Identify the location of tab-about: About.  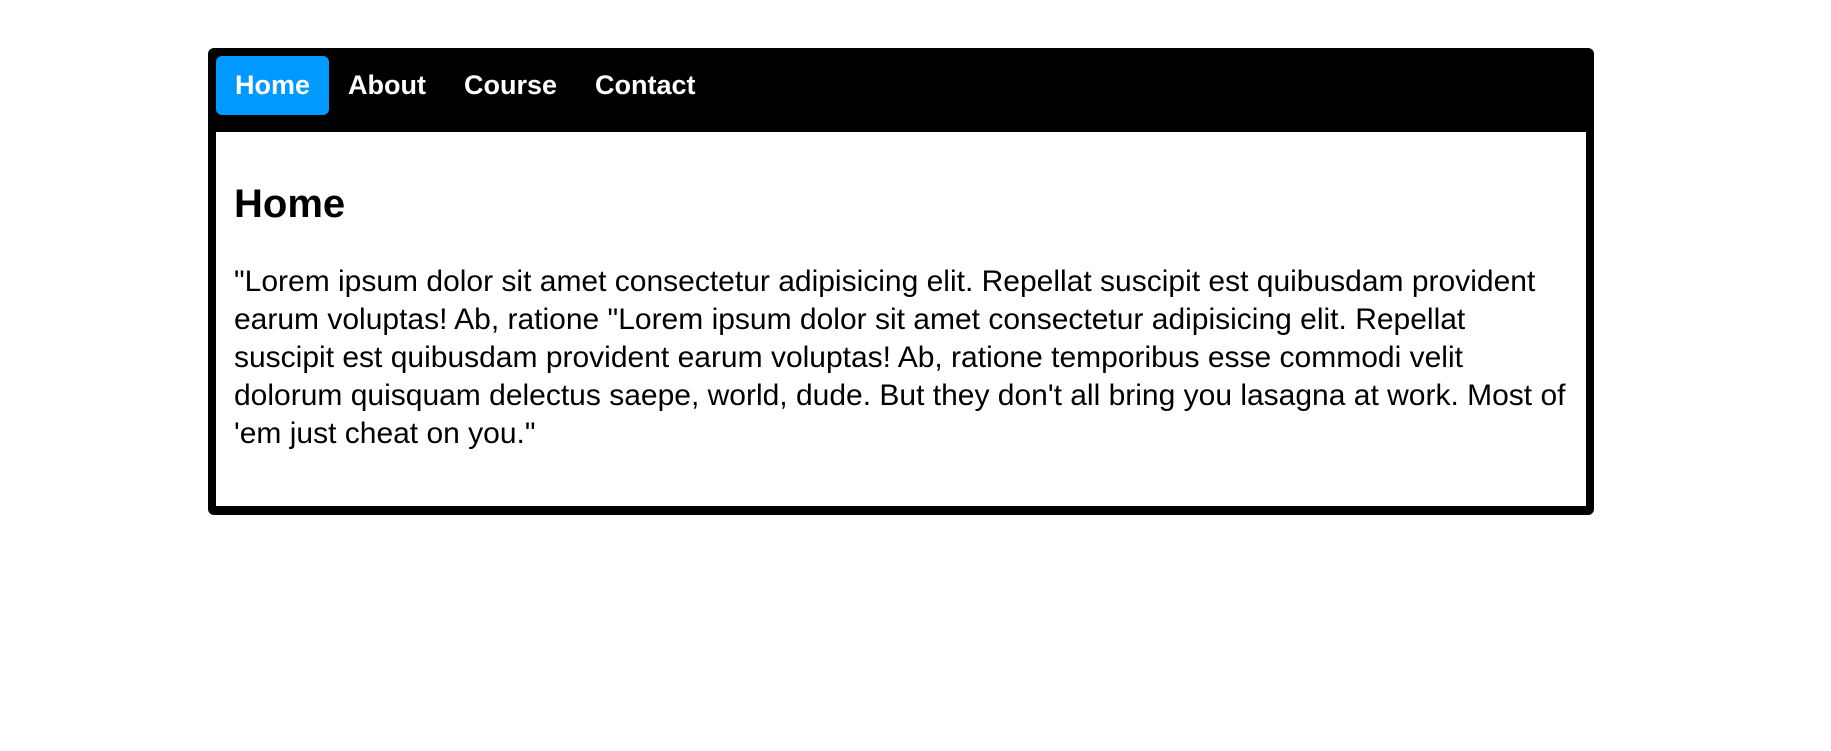
(387, 85).